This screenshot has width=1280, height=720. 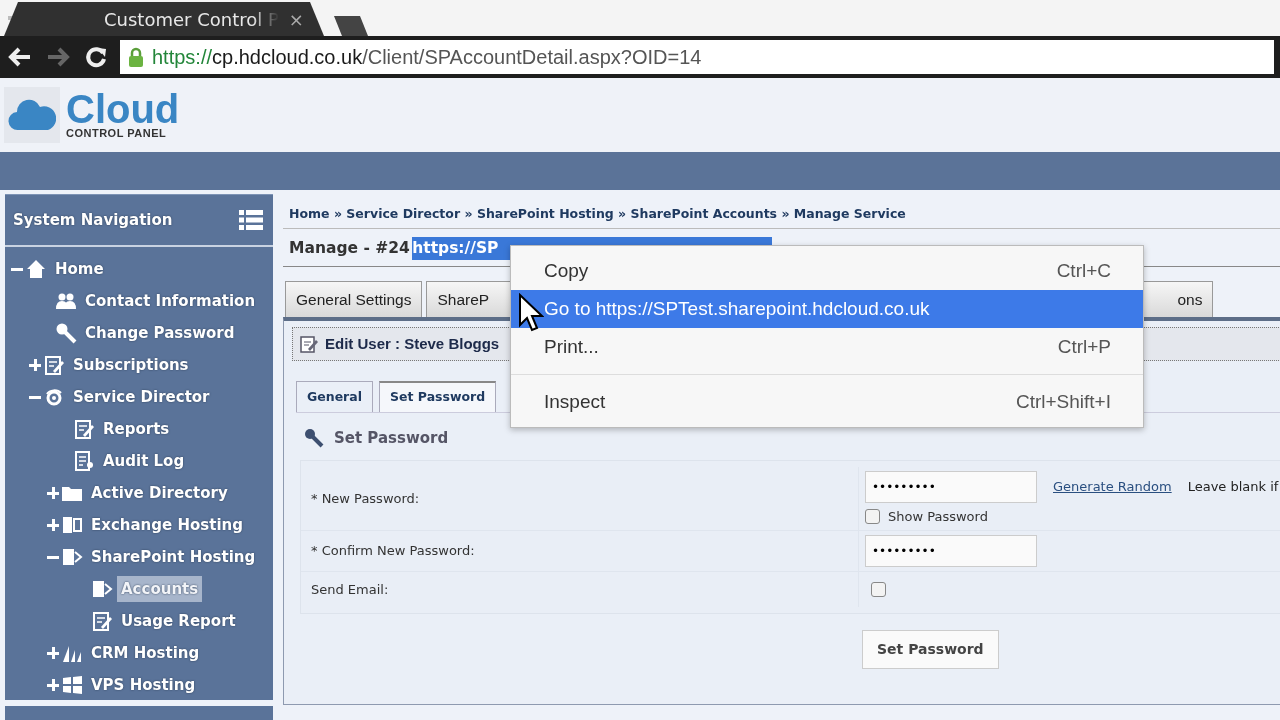 I want to click on show-password-checkbox, so click(x=872, y=516).